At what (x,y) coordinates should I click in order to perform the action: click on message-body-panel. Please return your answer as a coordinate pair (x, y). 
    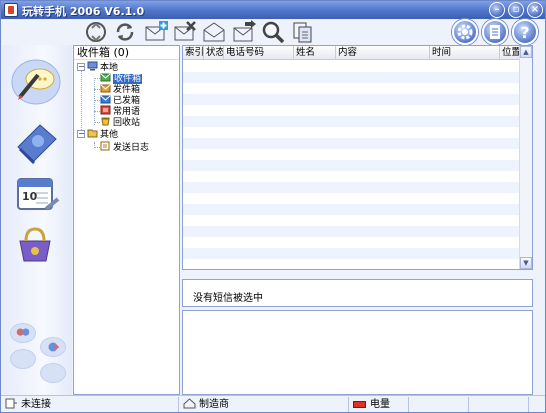
    Looking at the image, I should click on (357, 352).